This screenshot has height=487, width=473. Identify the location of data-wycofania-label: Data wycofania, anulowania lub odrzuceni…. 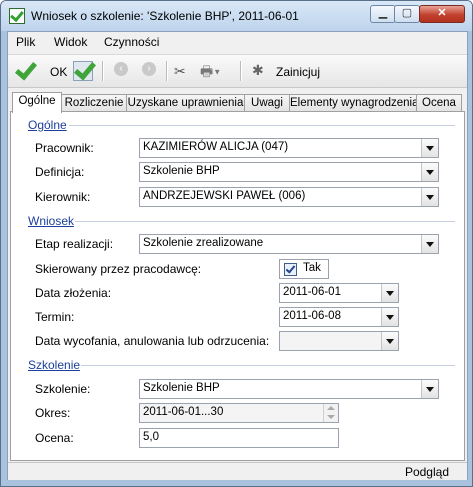
(152, 341).